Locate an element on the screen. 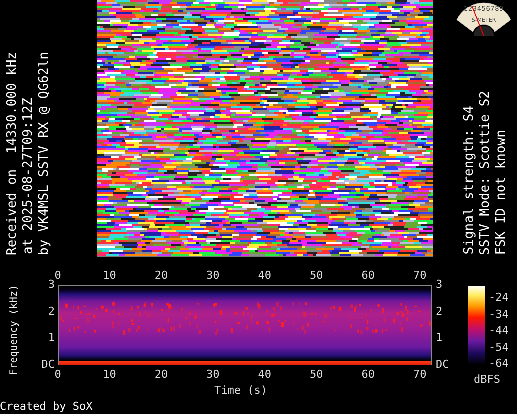 This screenshot has width=517, height=414. reception-info-line: Received on 14330.000 kHz is located at coordinates (13, 153).